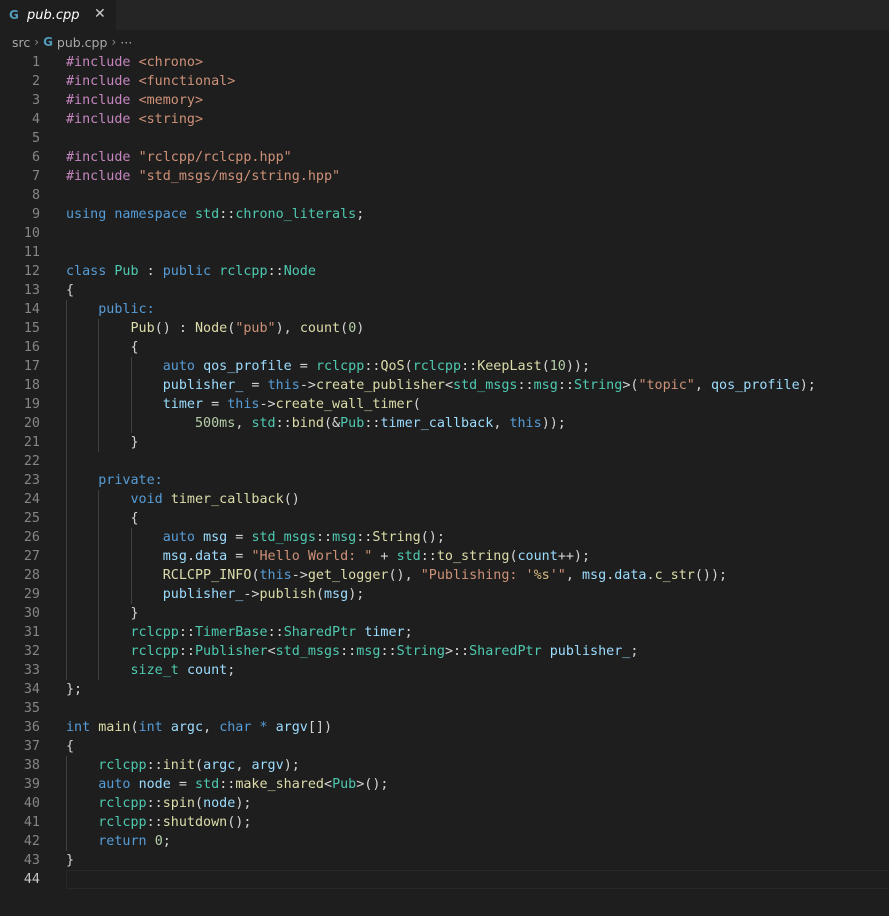 This screenshot has width=889, height=916. Describe the element at coordinates (444, 708) in the screenshot. I see `code-line: 35` at that location.